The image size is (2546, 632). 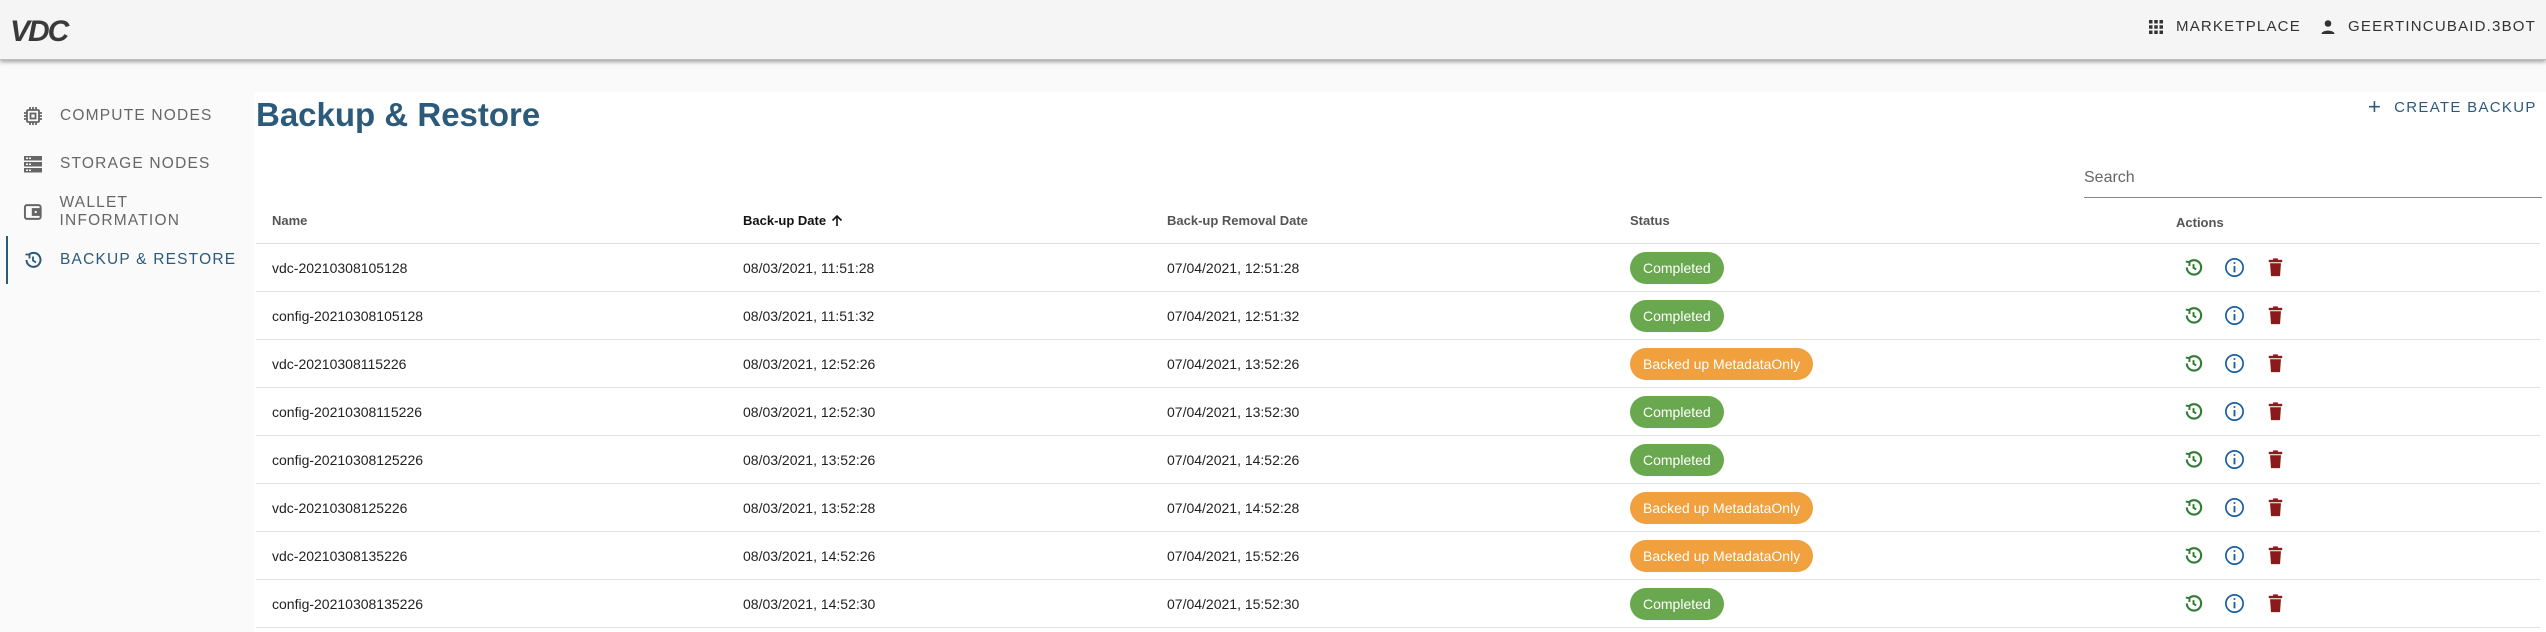 What do you see at coordinates (32, 212) in the screenshot?
I see `wallet-icon` at bounding box center [32, 212].